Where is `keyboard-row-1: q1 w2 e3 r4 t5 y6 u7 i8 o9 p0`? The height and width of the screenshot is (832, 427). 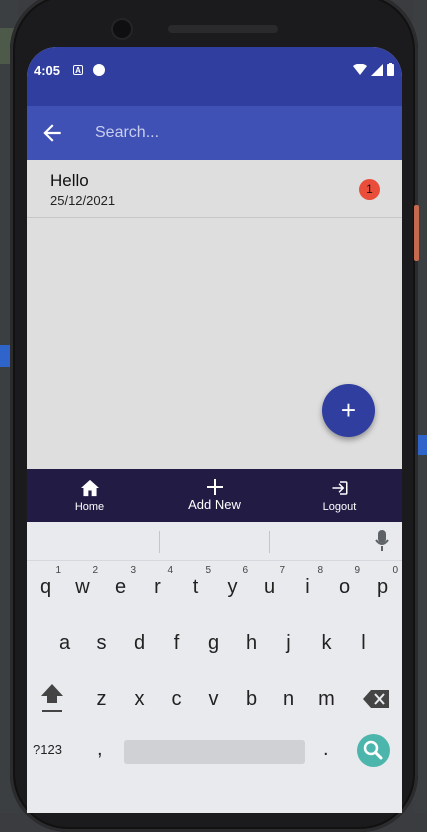
keyboard-row-1: q1 w2 e3 r4 t5 y6 u7 i8 o9 p0 is located at coordinates (214, 590).